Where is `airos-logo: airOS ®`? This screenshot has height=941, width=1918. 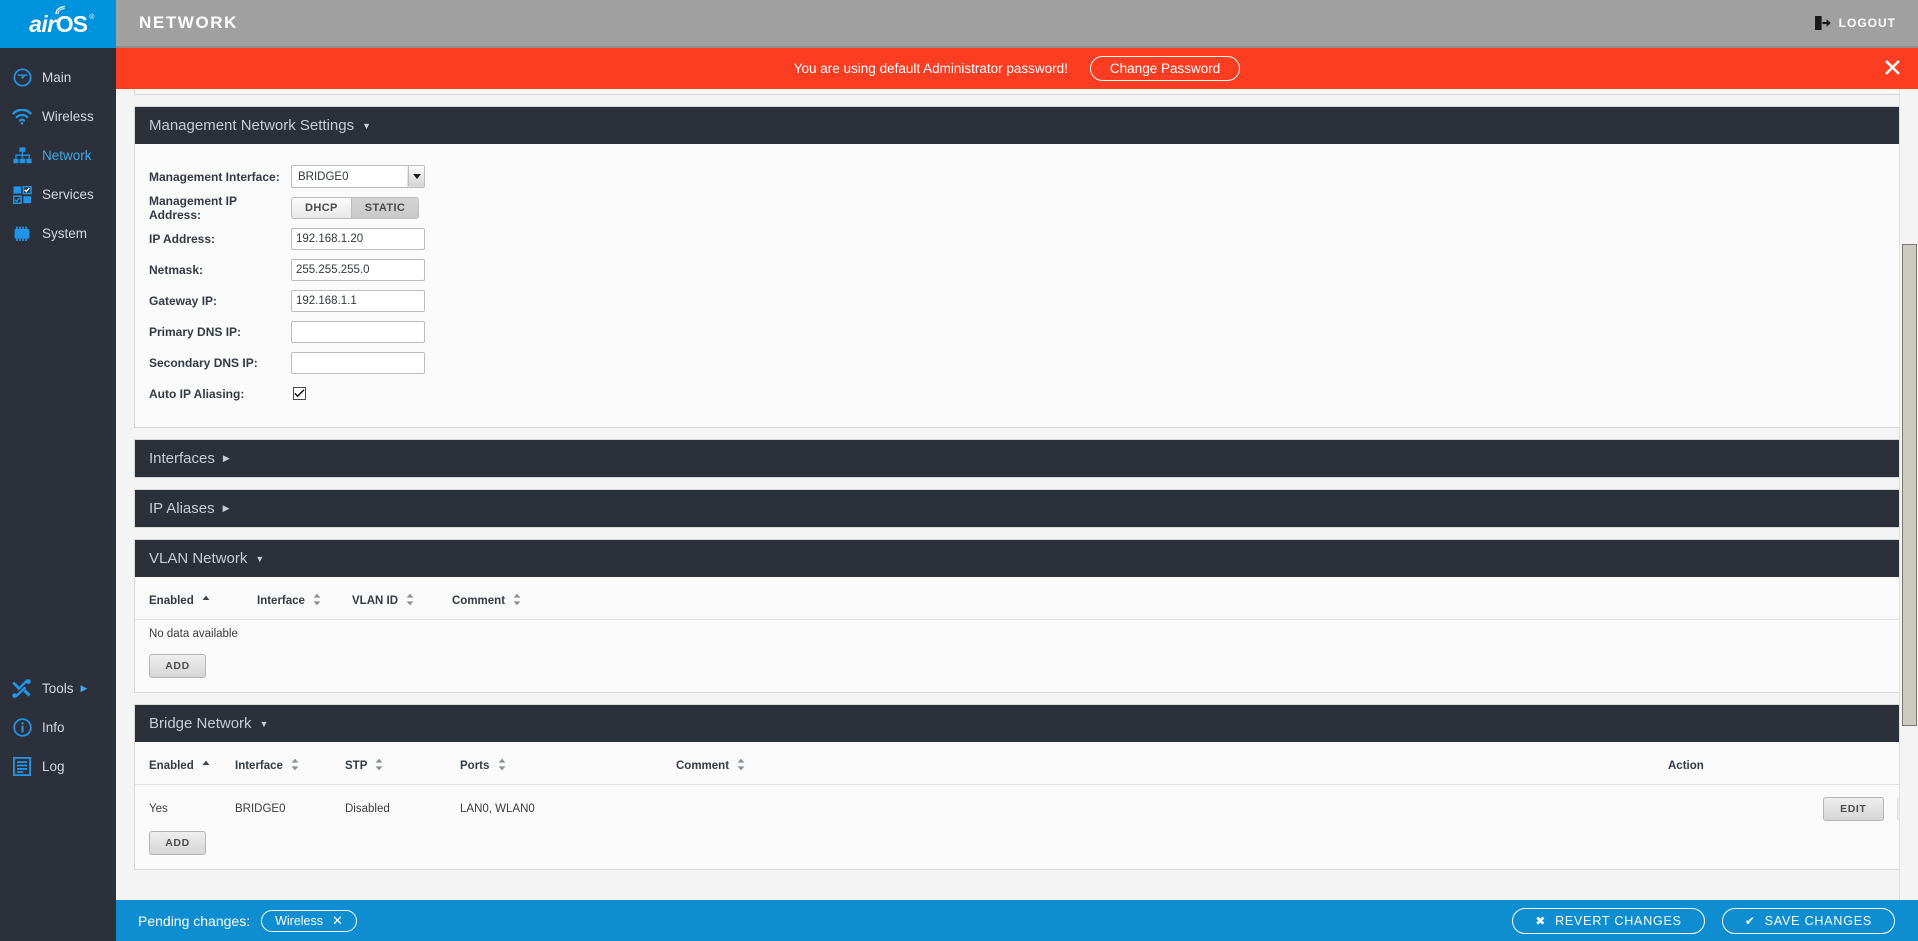 airos-logo: airOS ® is located at coordinates (58, 24).